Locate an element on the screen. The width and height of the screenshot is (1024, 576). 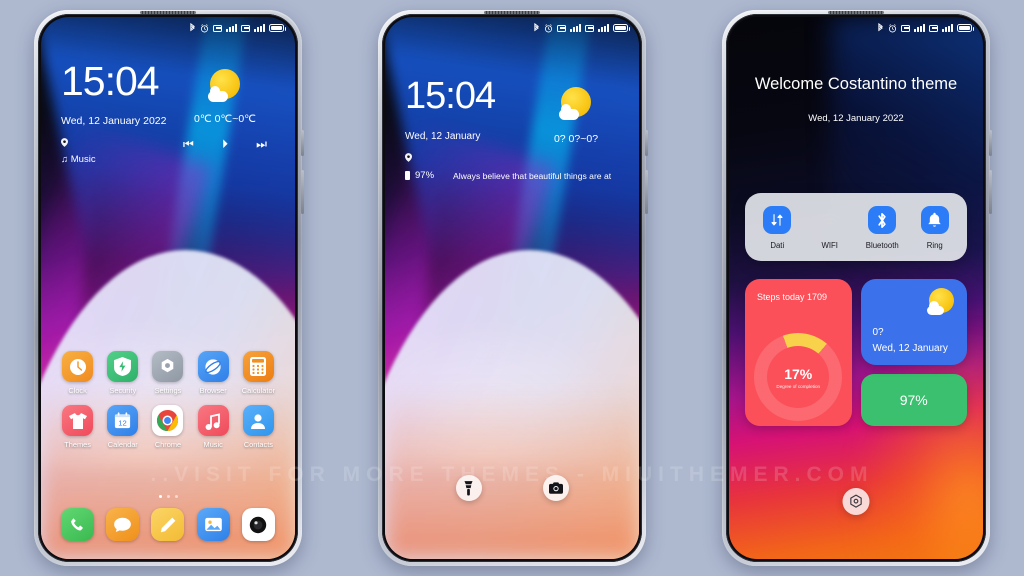
steps-title: Steps today 1709 is located at coordinates (792, 297).